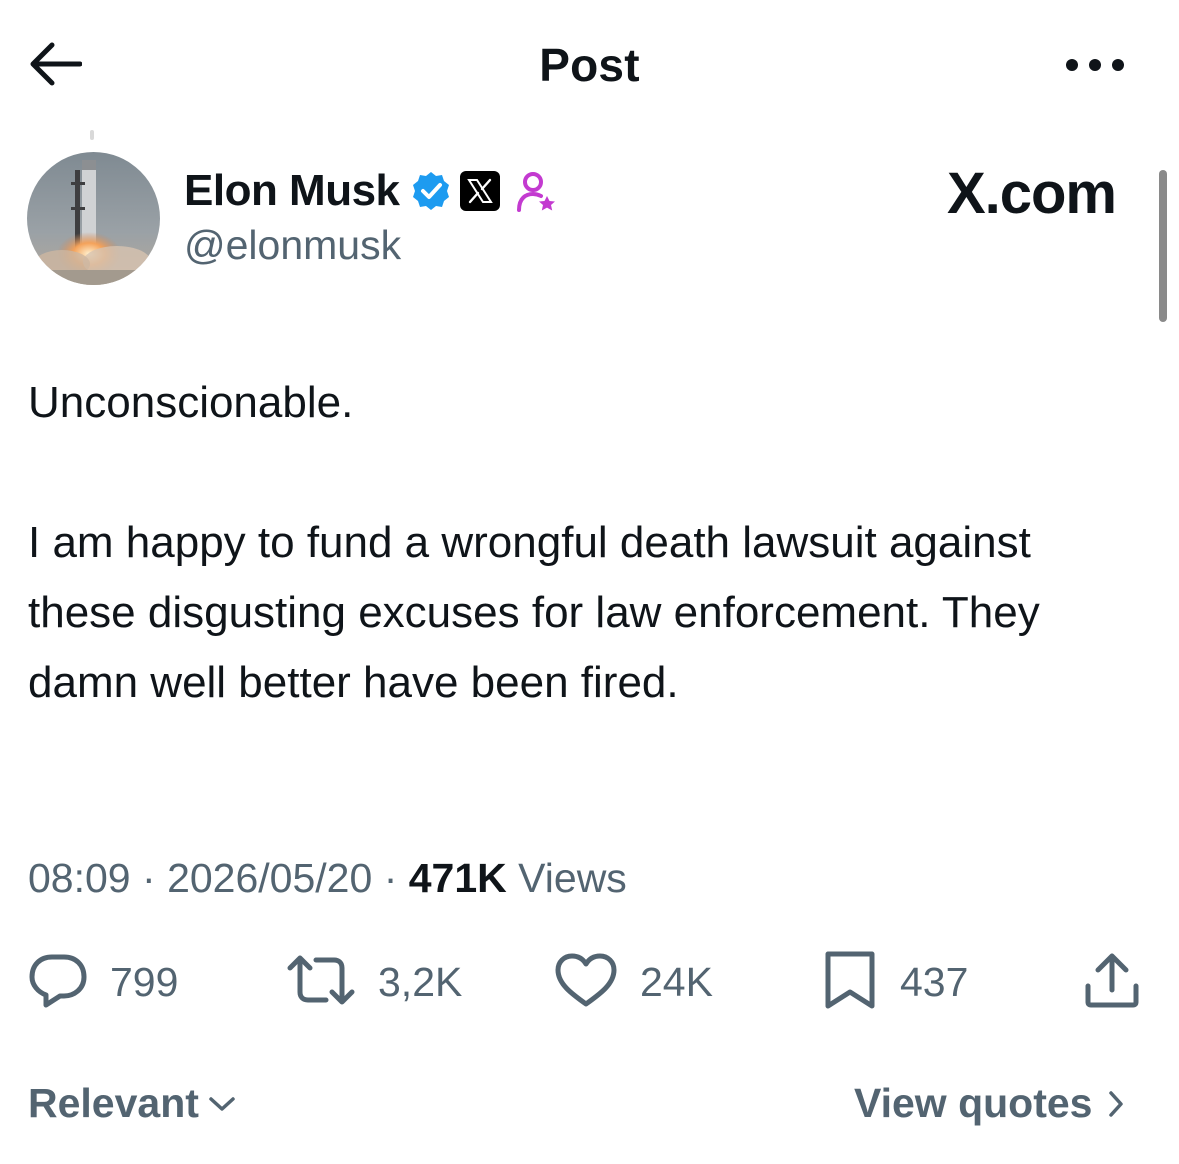  I want to click on views-count: 471K, so click(458, 878).